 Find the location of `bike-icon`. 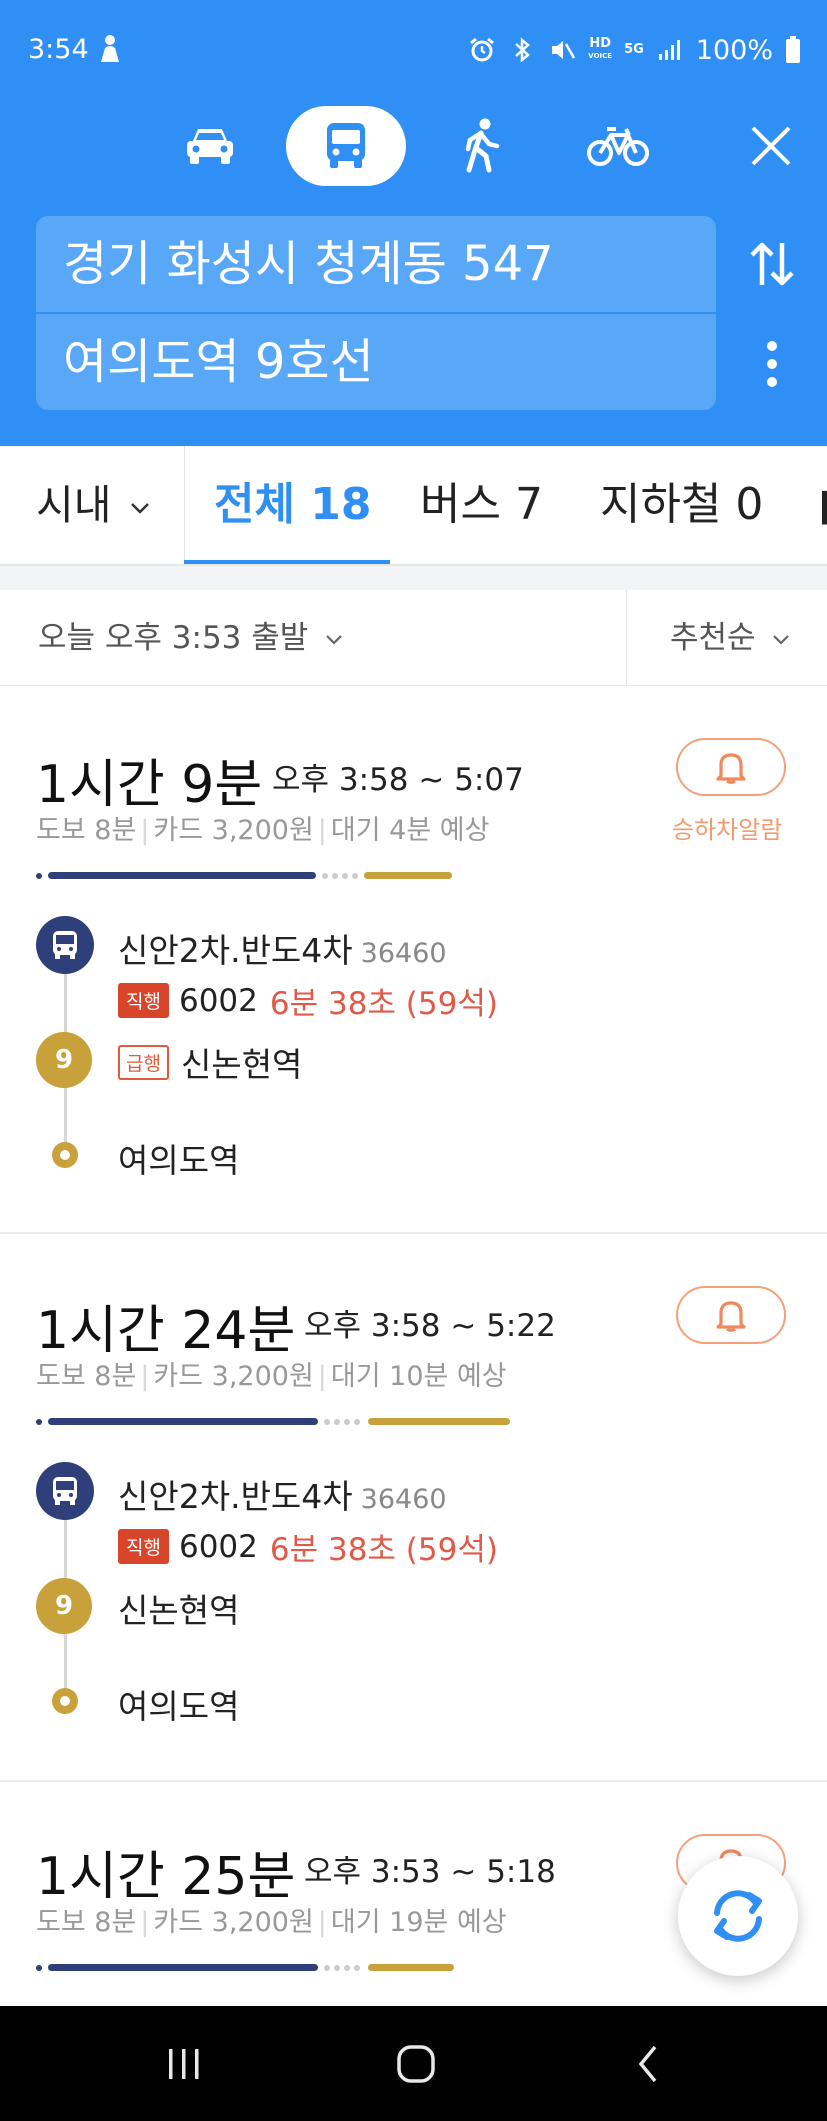

bike-icon is located at coordinates (618, 146).